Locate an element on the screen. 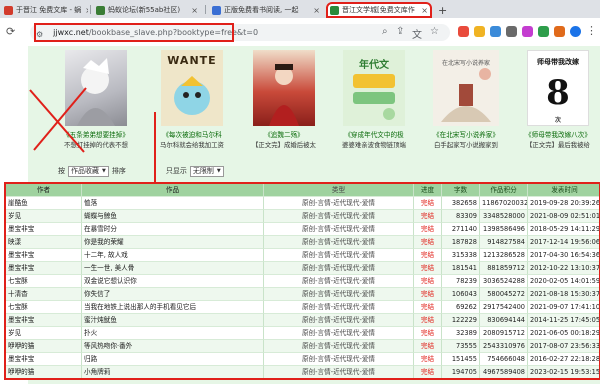  menu-dots-icon: ⋮ is located at coordinates (591, 30).